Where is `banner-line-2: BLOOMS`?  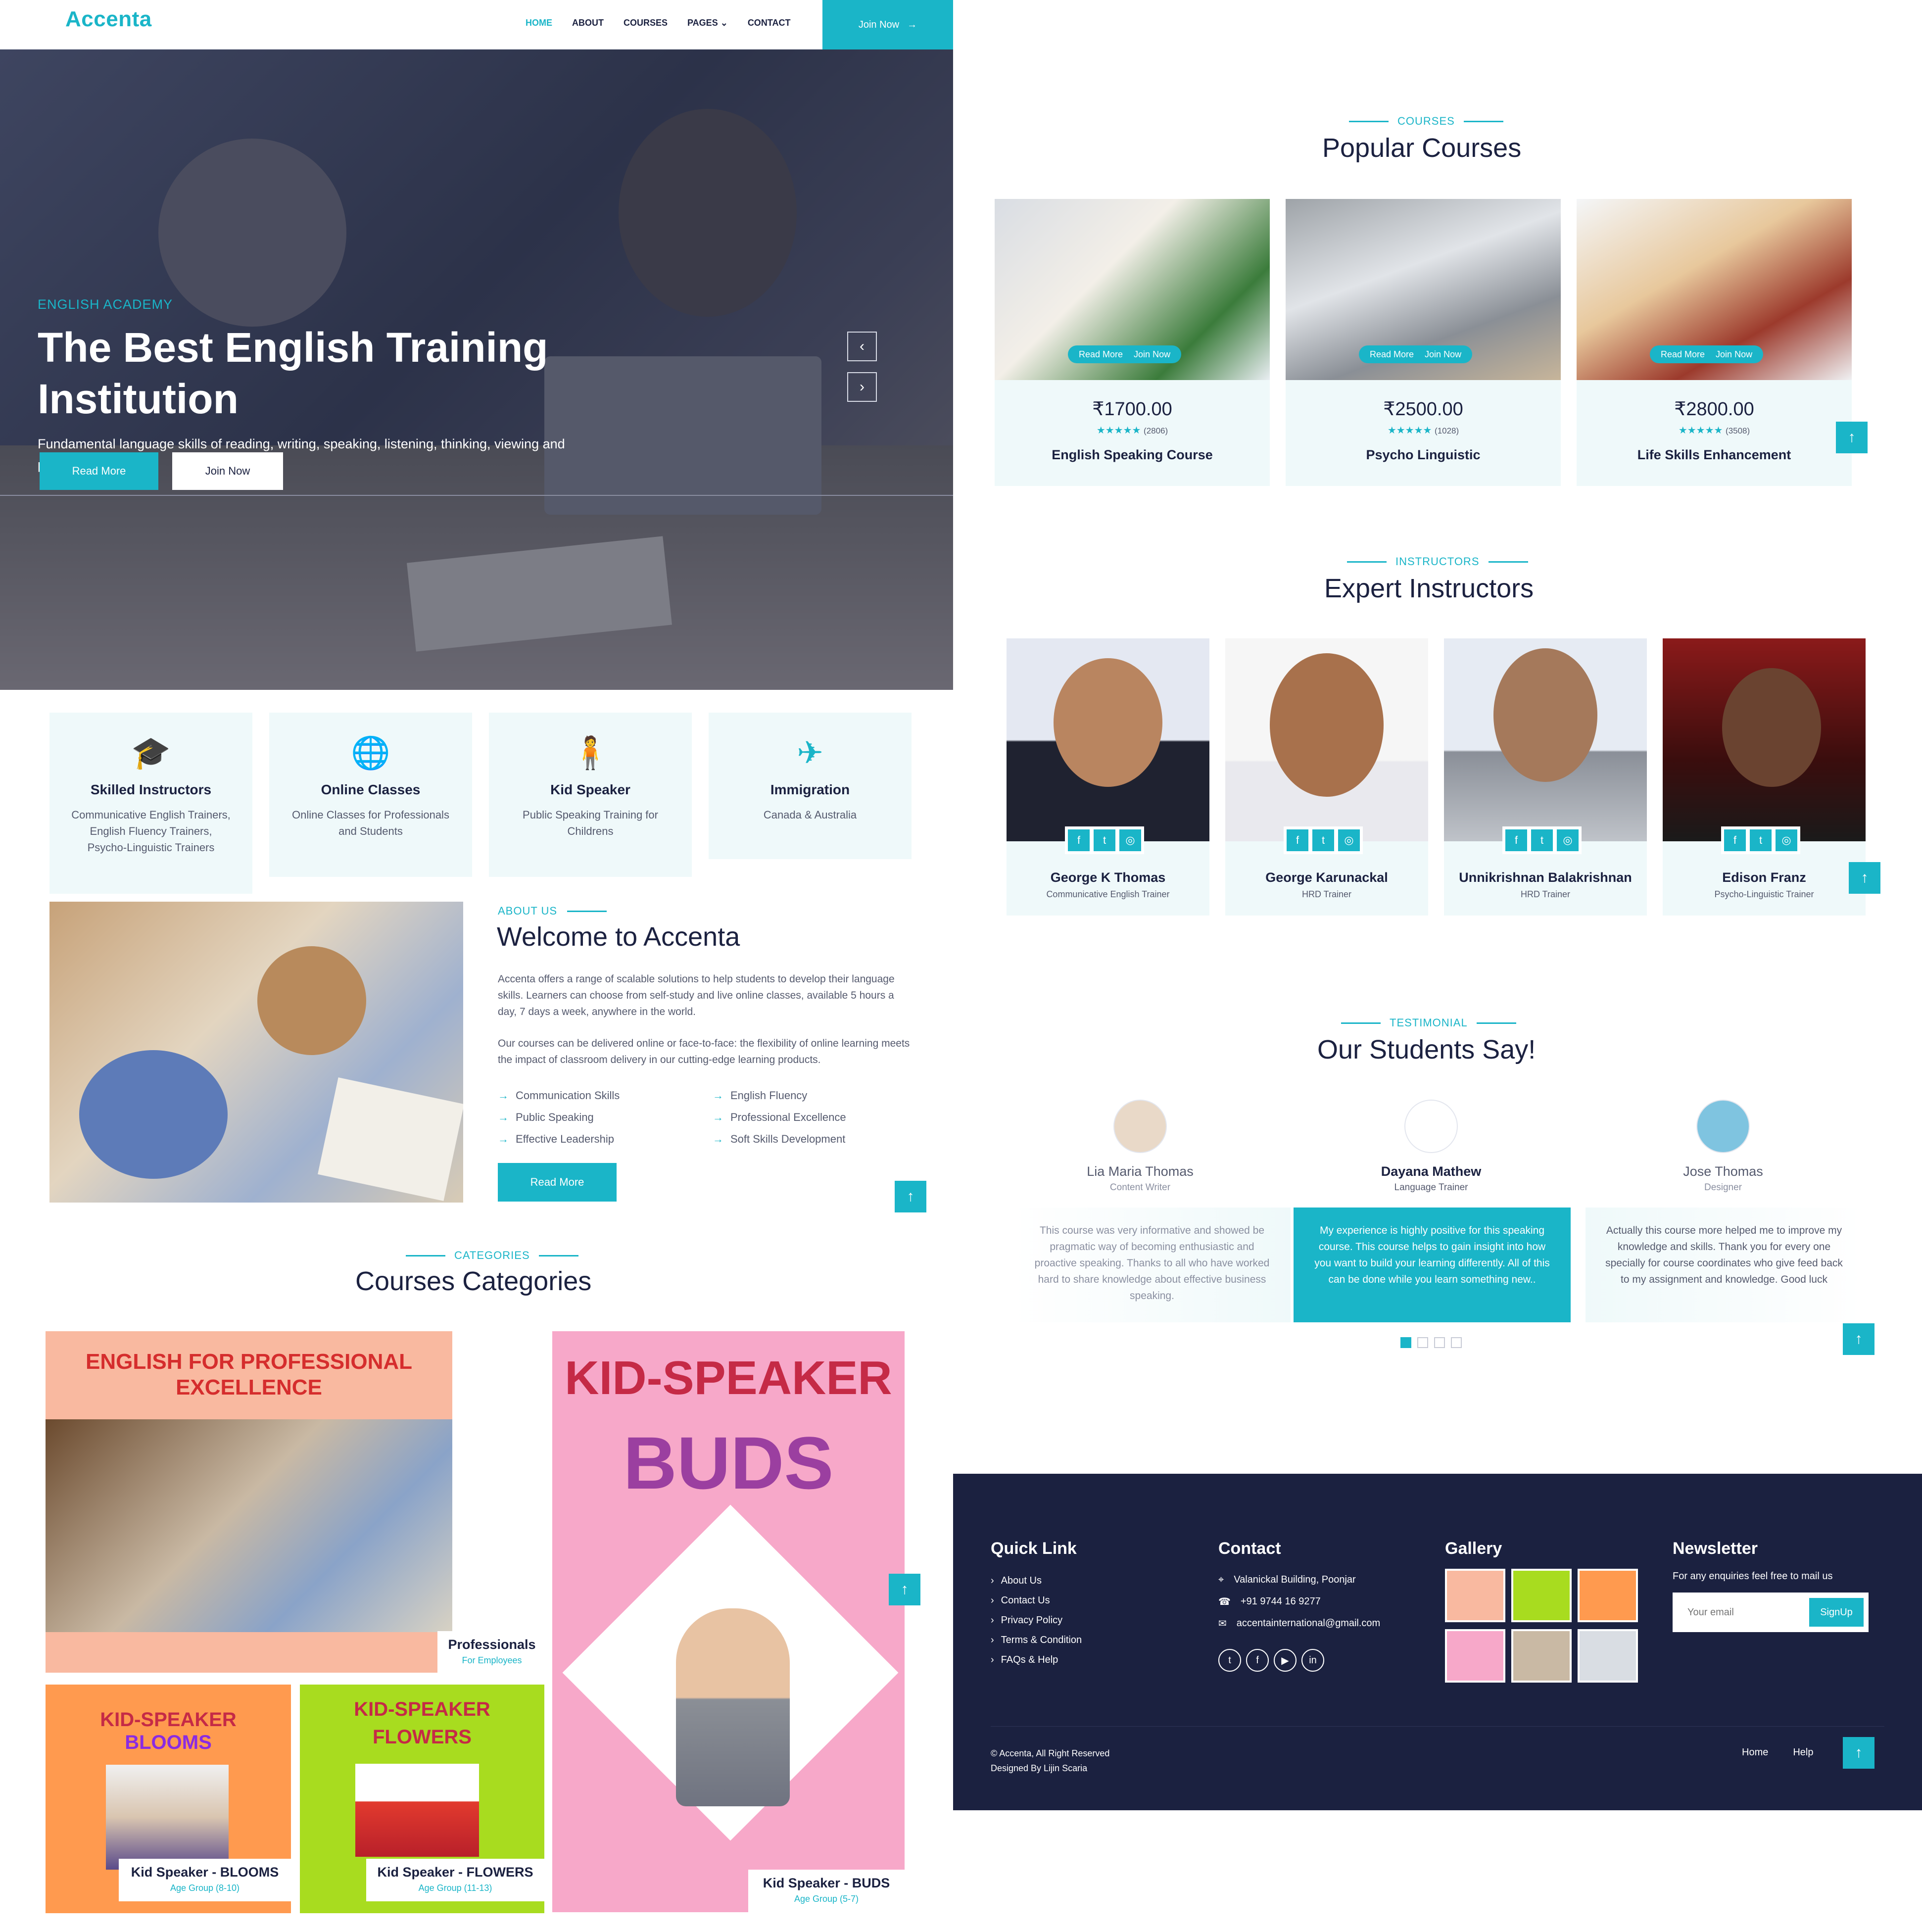 banner-line-2: BLOOMS is located at coordinates (168, 1742).